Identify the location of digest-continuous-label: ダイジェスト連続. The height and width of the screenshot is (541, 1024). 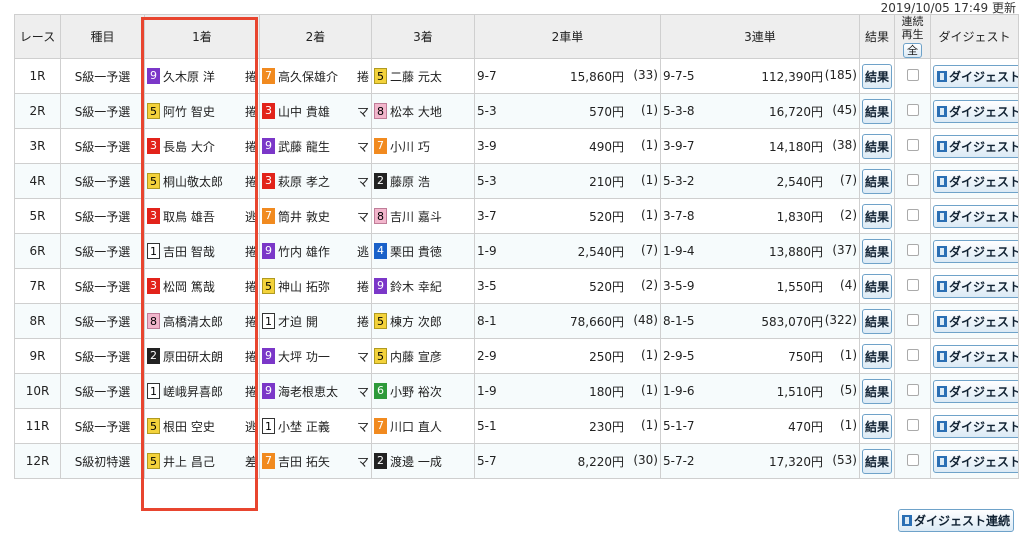
(961, 521).